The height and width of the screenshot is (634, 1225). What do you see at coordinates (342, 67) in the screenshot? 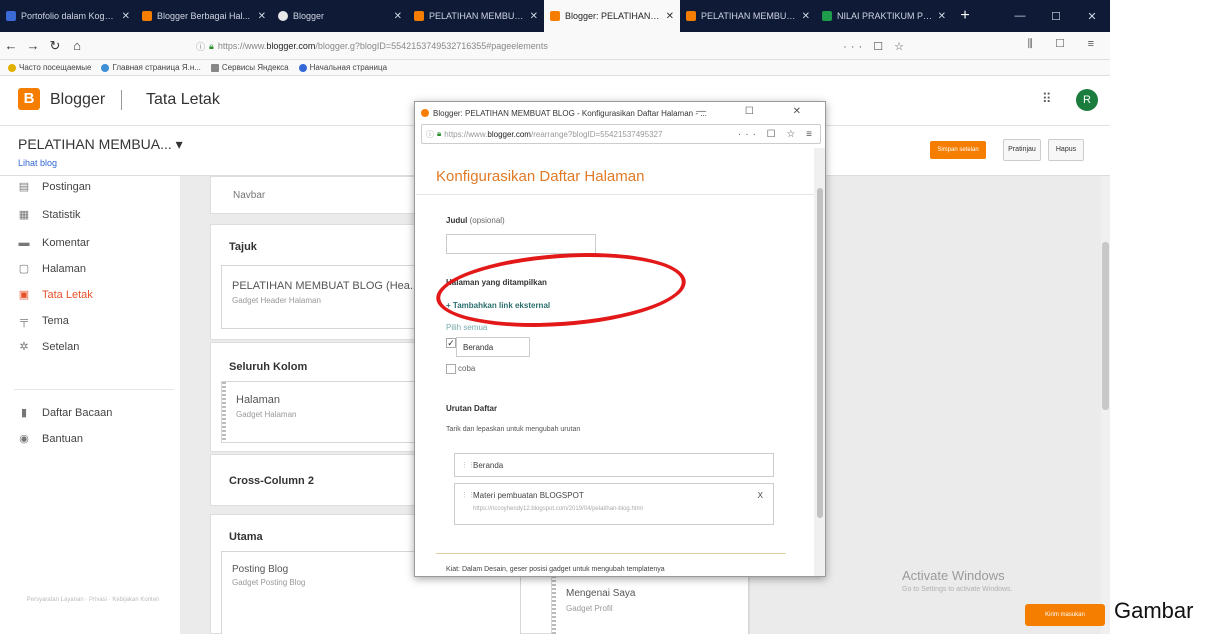
I see `bookmark: Начальная страница` at bounding box center [342, 67].